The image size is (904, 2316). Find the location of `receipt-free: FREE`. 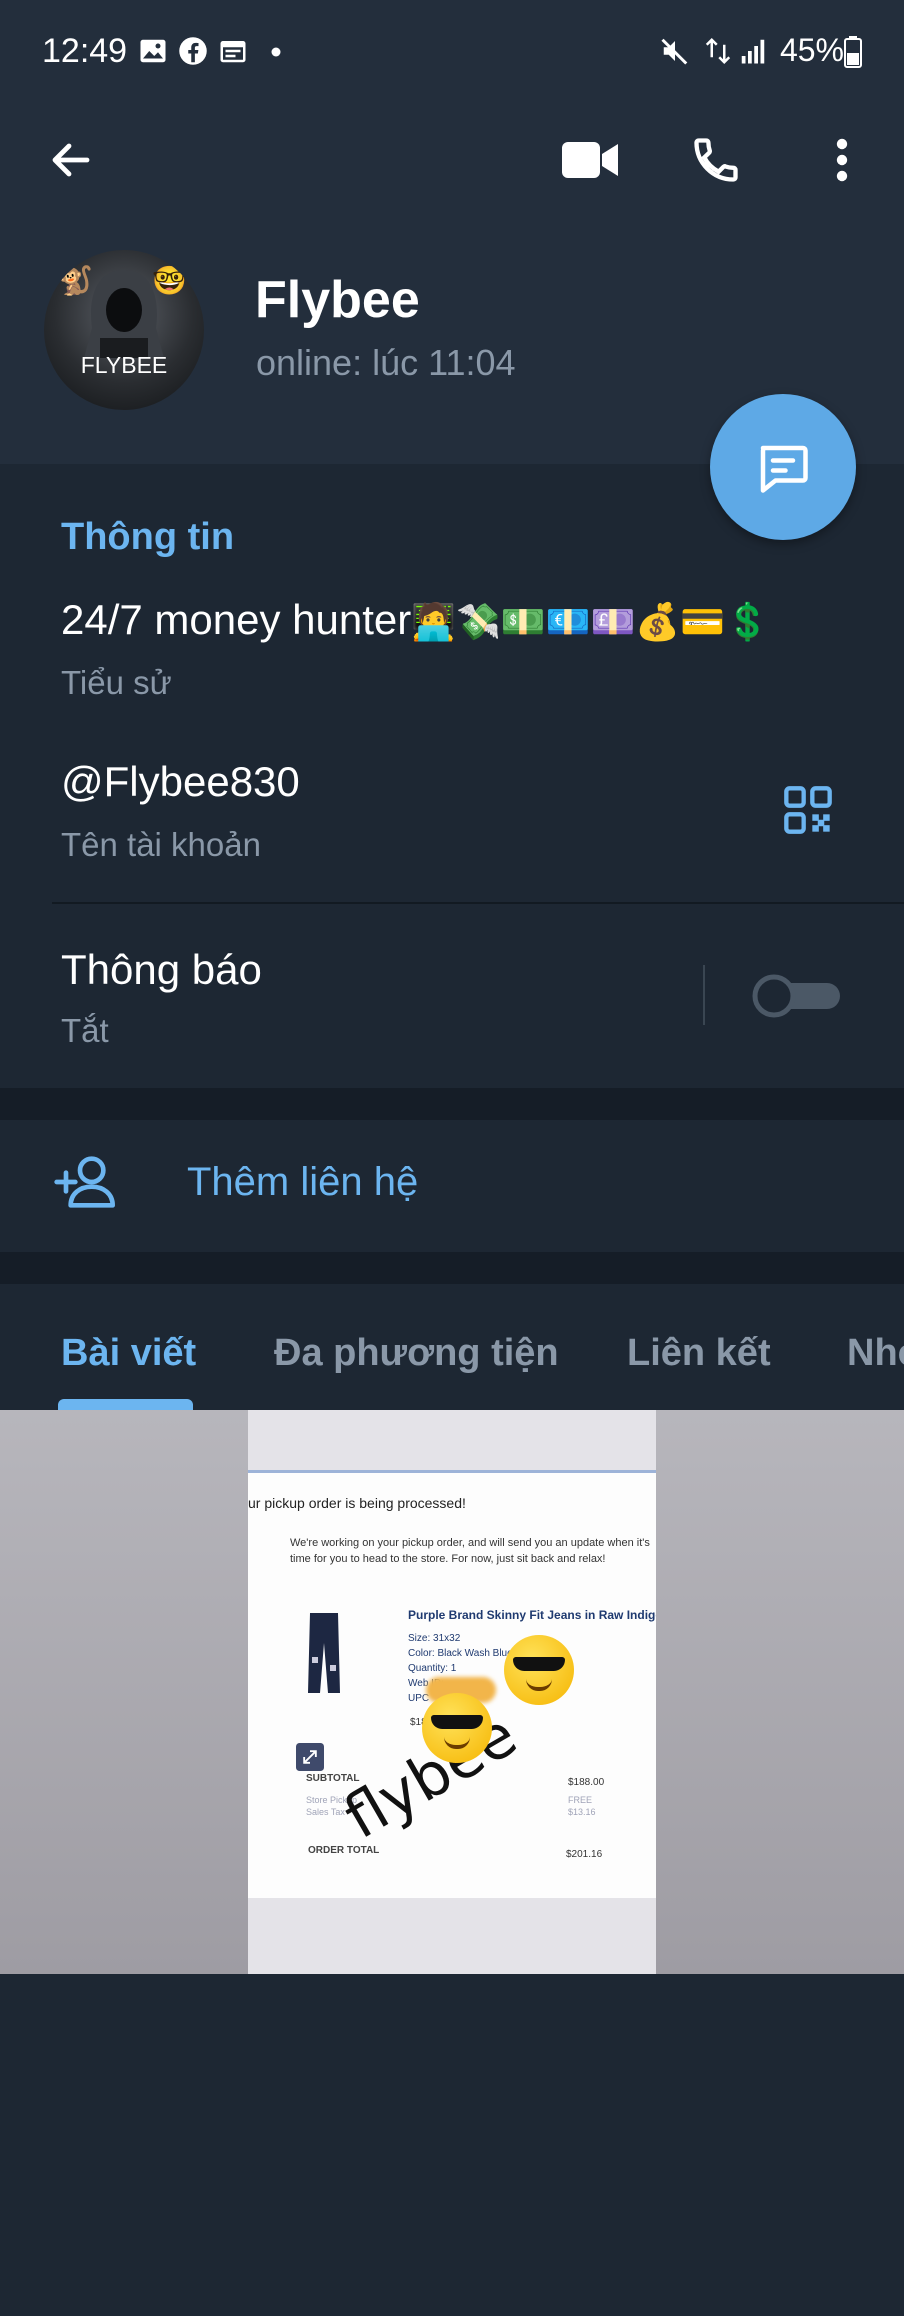

receipt-free: FREE is located at coordinates (580, 1800).